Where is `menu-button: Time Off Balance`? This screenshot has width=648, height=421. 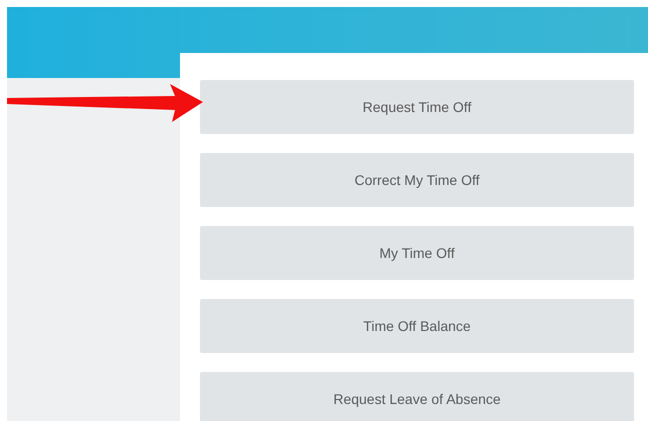
menu-button: Time Off Balance is located at coordinates (417, 326).